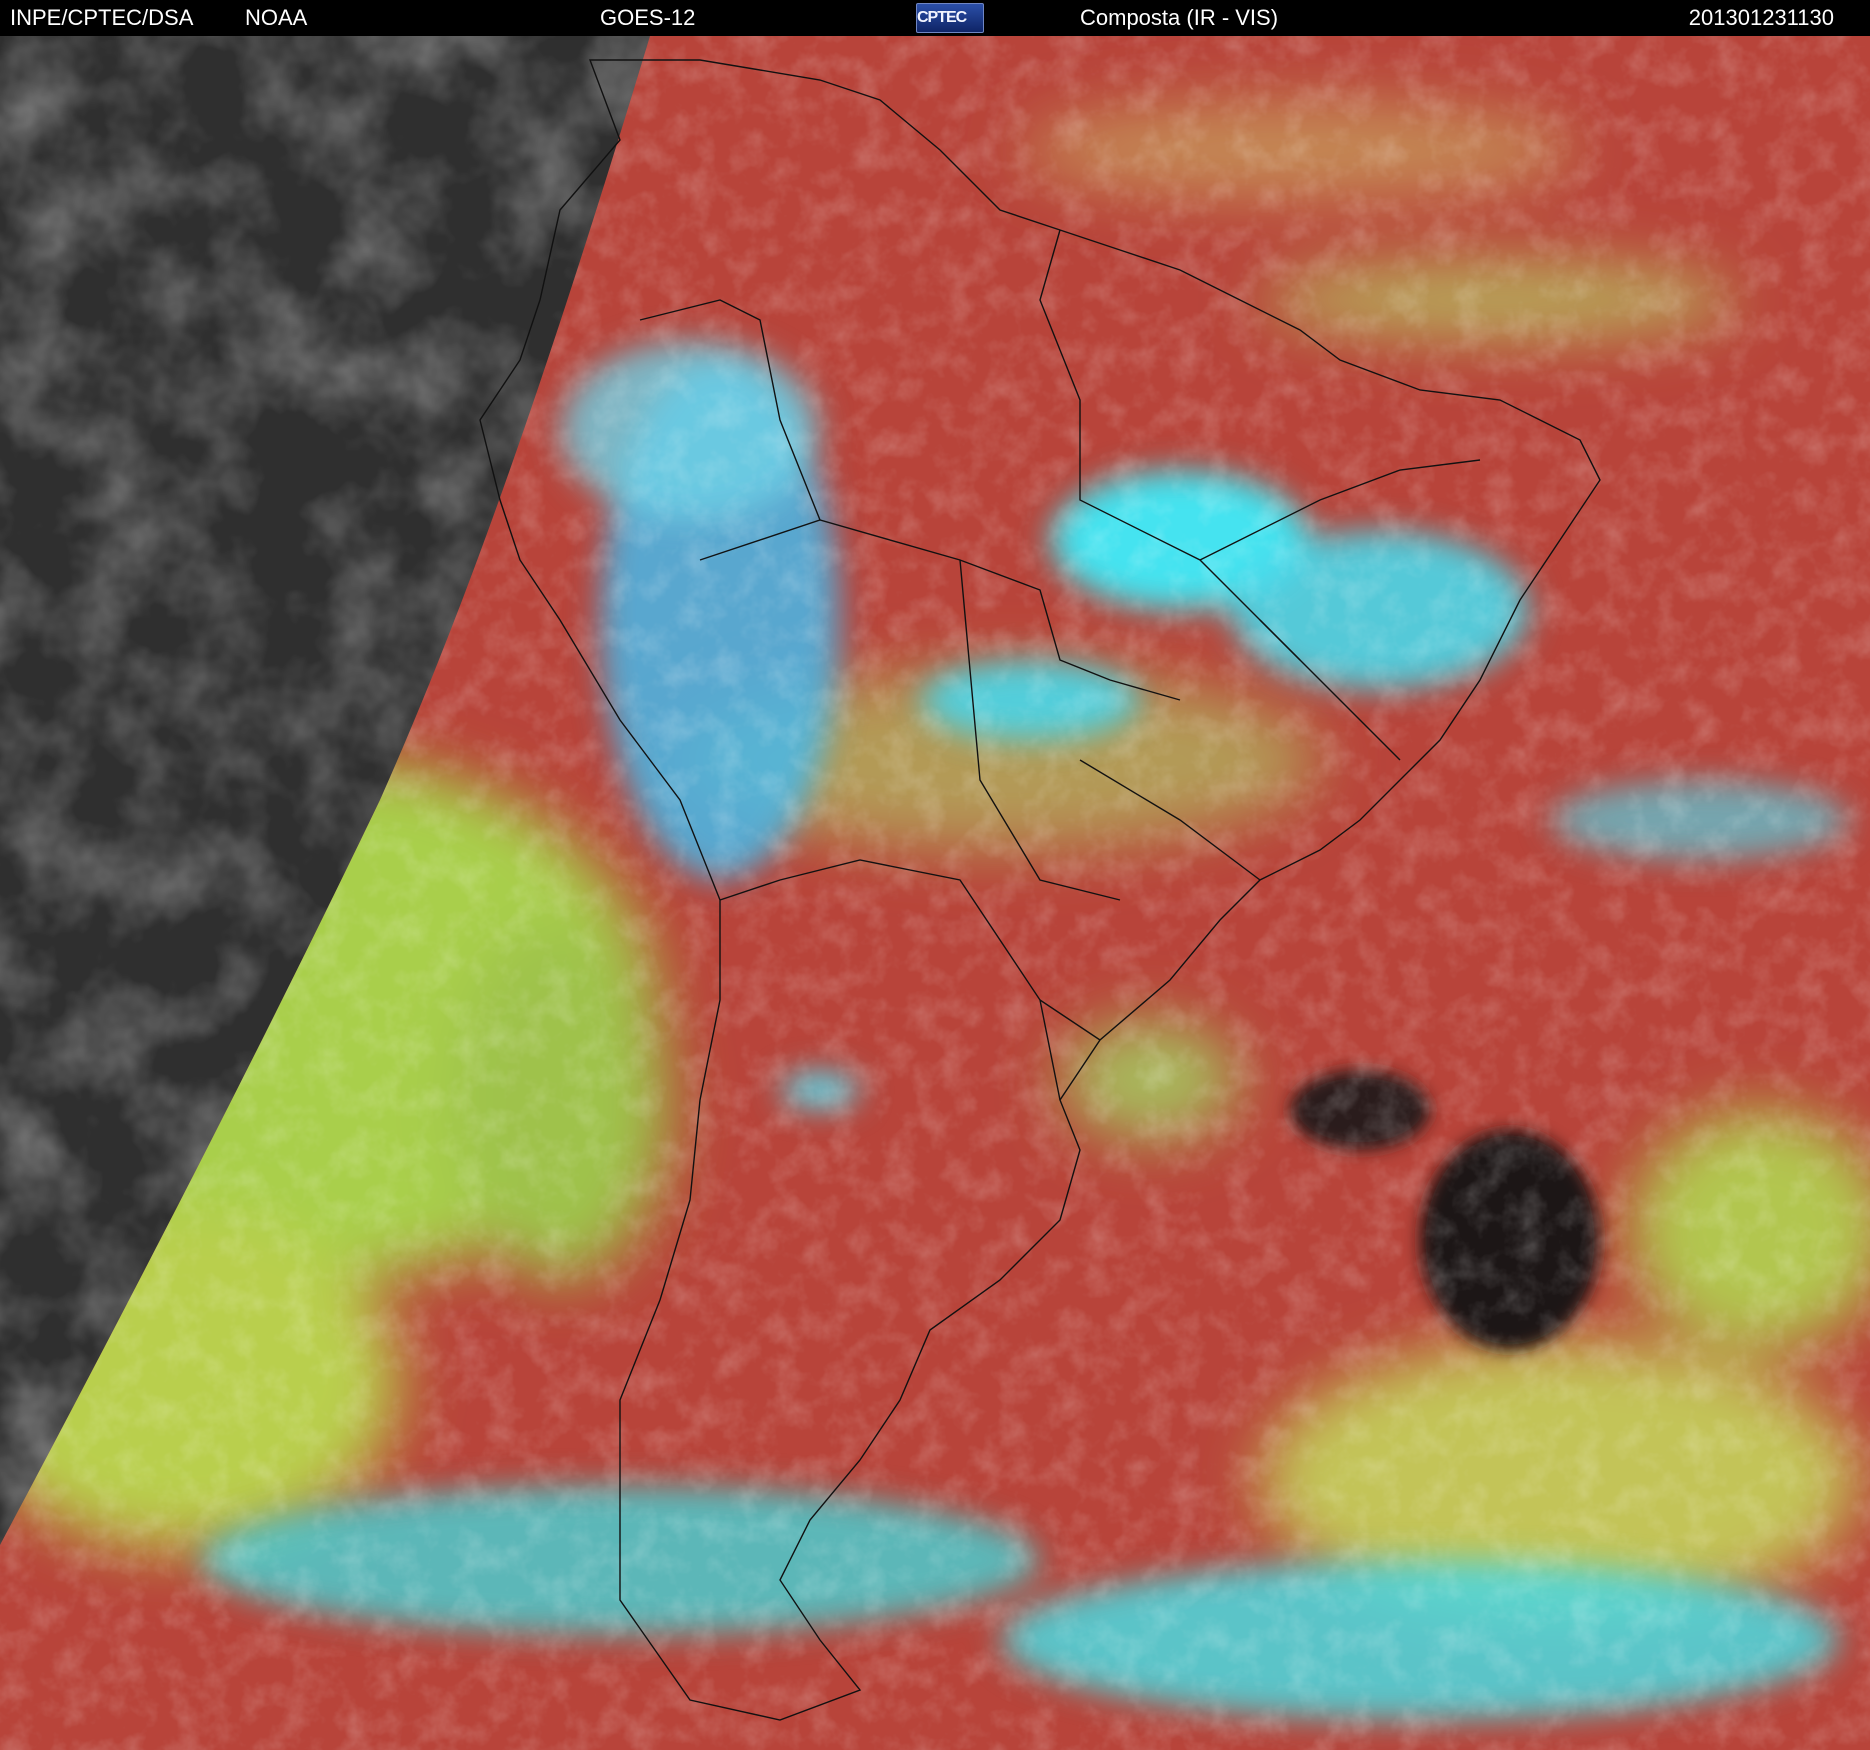 This screenshot has width=1870, height=1750. Describe the element at coordinates (942, 17) in the screenshot. I see `logo-text: CPTEC` at that location.